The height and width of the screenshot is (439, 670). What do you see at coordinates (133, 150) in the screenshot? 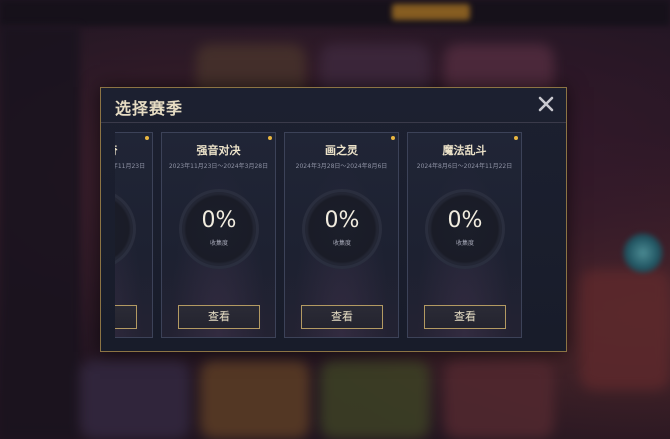
I see `season-name: 大陆传奇` at bounding box center [133, 150].